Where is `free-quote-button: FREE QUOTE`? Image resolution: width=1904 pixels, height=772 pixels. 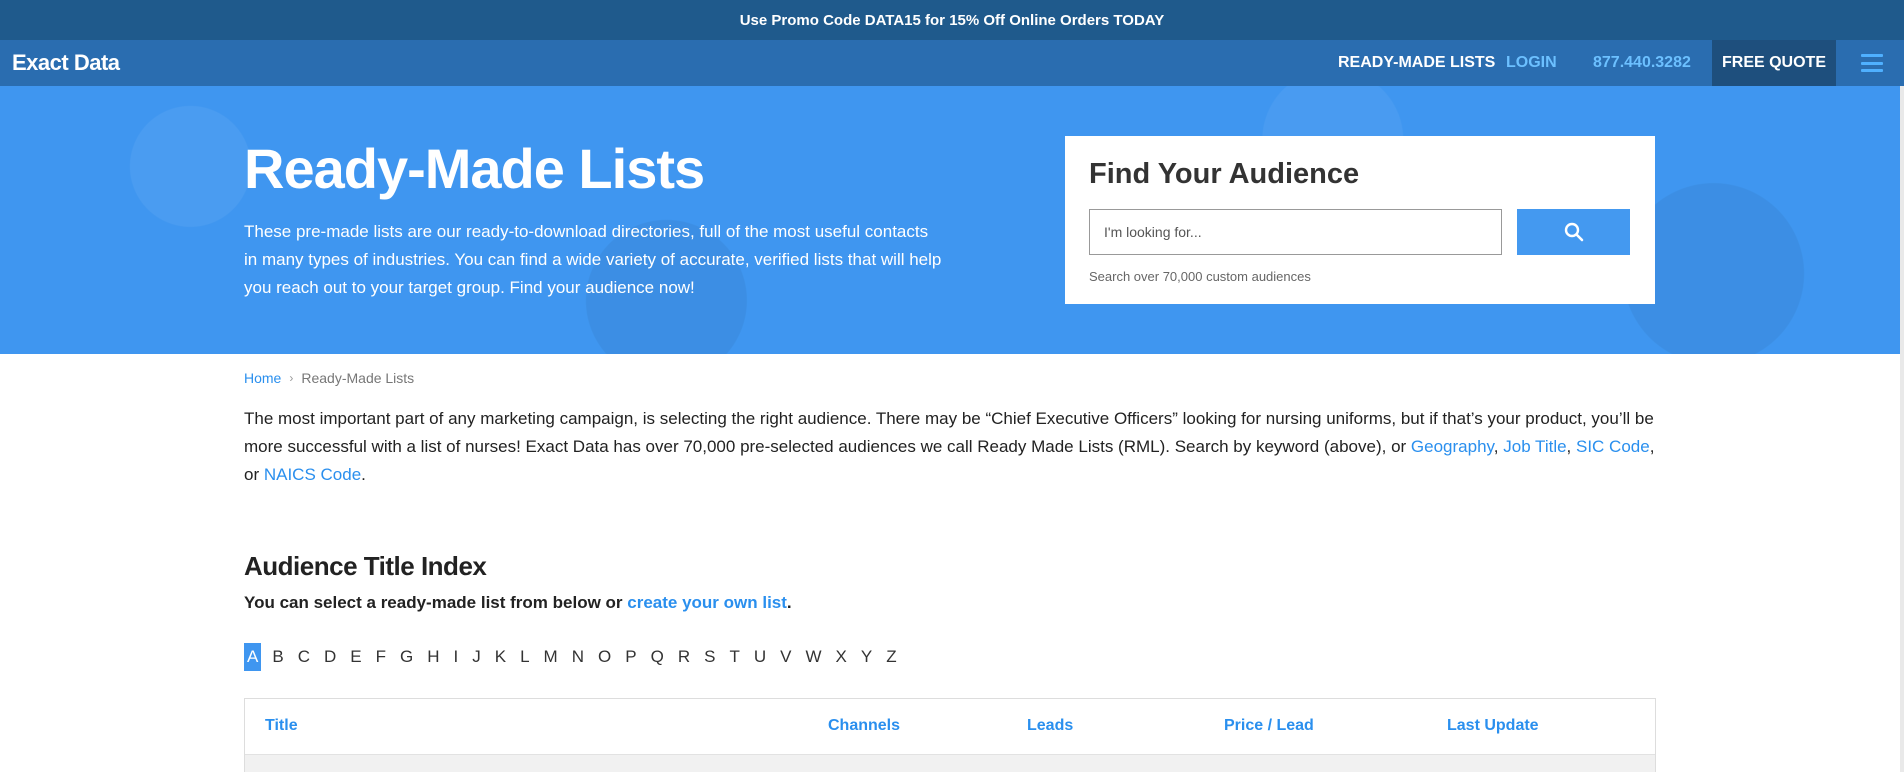 free-quote-button: FREE QUOTE is located at coordinates (1774, 63).